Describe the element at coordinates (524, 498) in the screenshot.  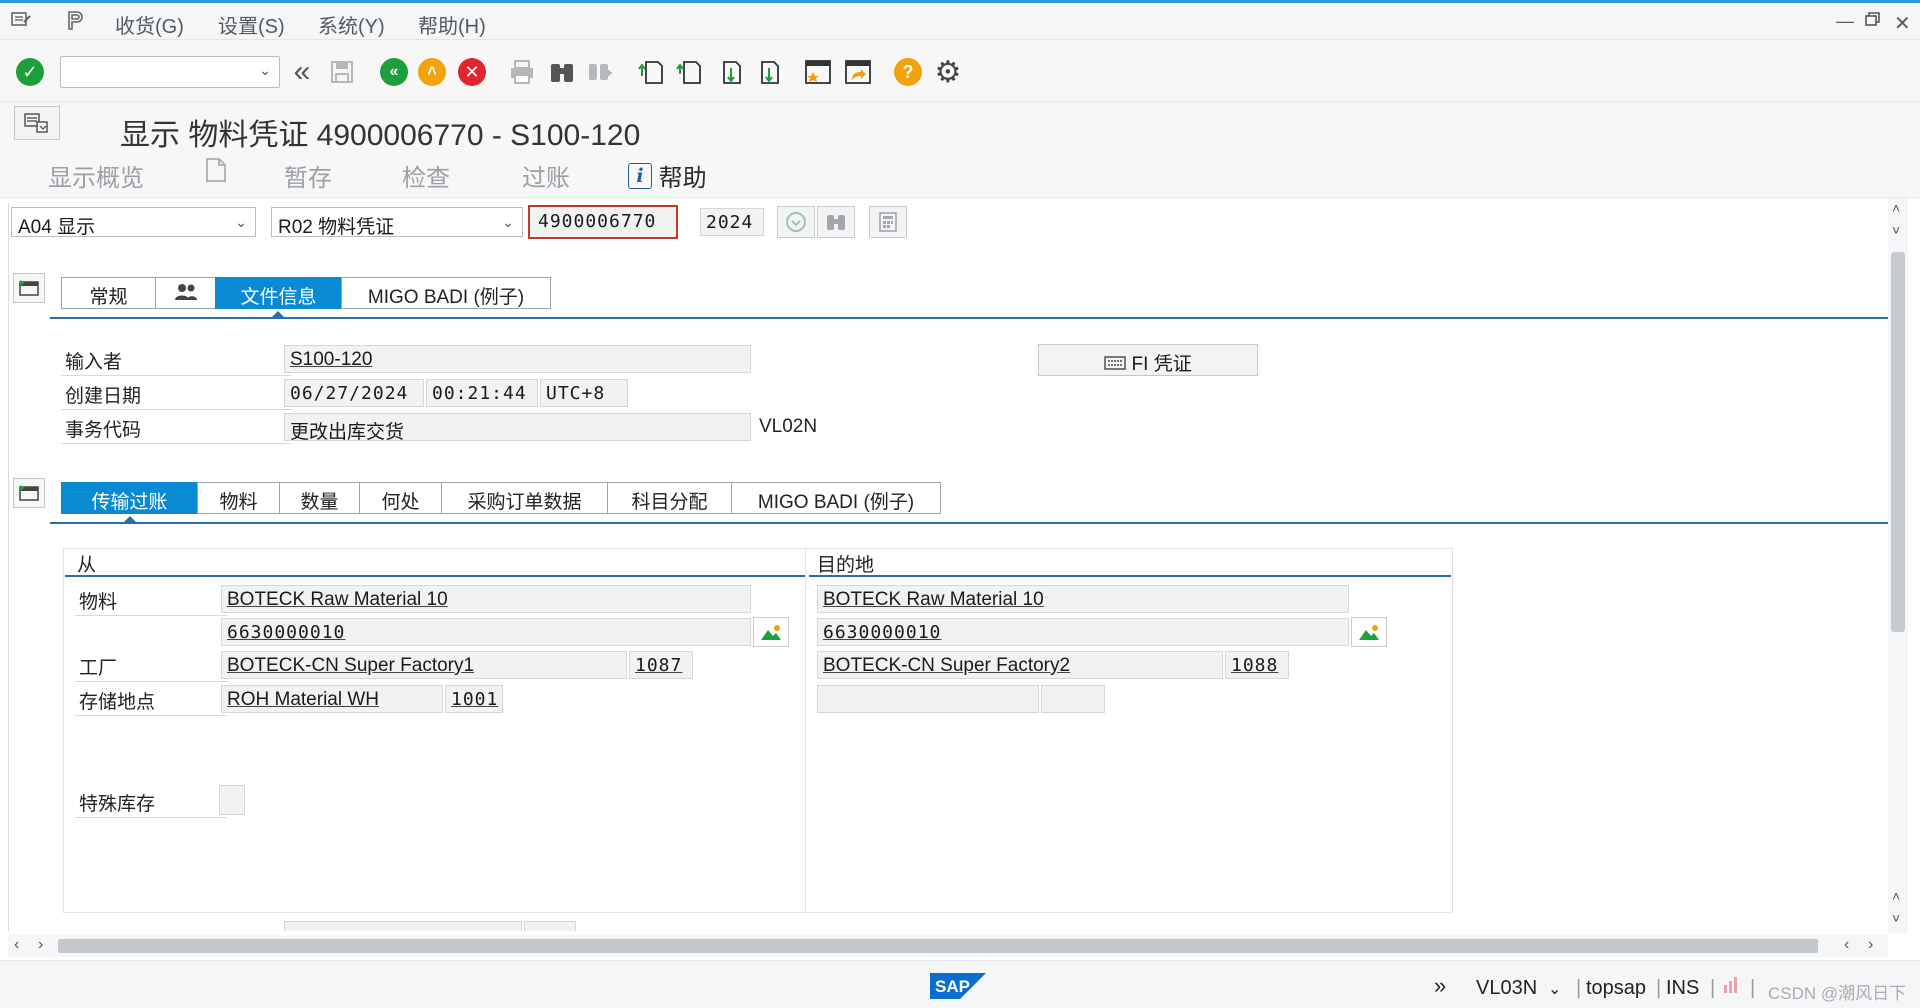
I see `tab-po-data: 采购订单数据` at that location.